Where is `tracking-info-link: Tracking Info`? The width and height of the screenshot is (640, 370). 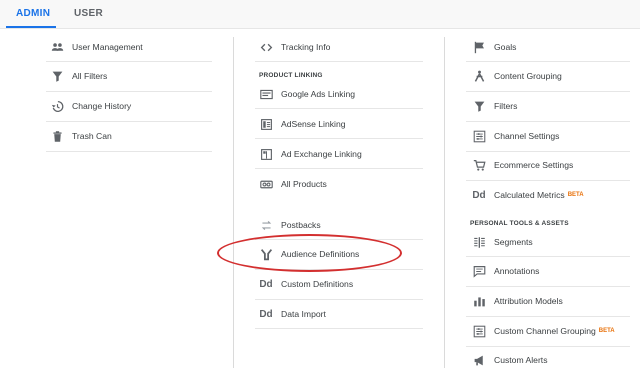
tracking-info-link: Tracking Info is located at coordinates (294, 47).